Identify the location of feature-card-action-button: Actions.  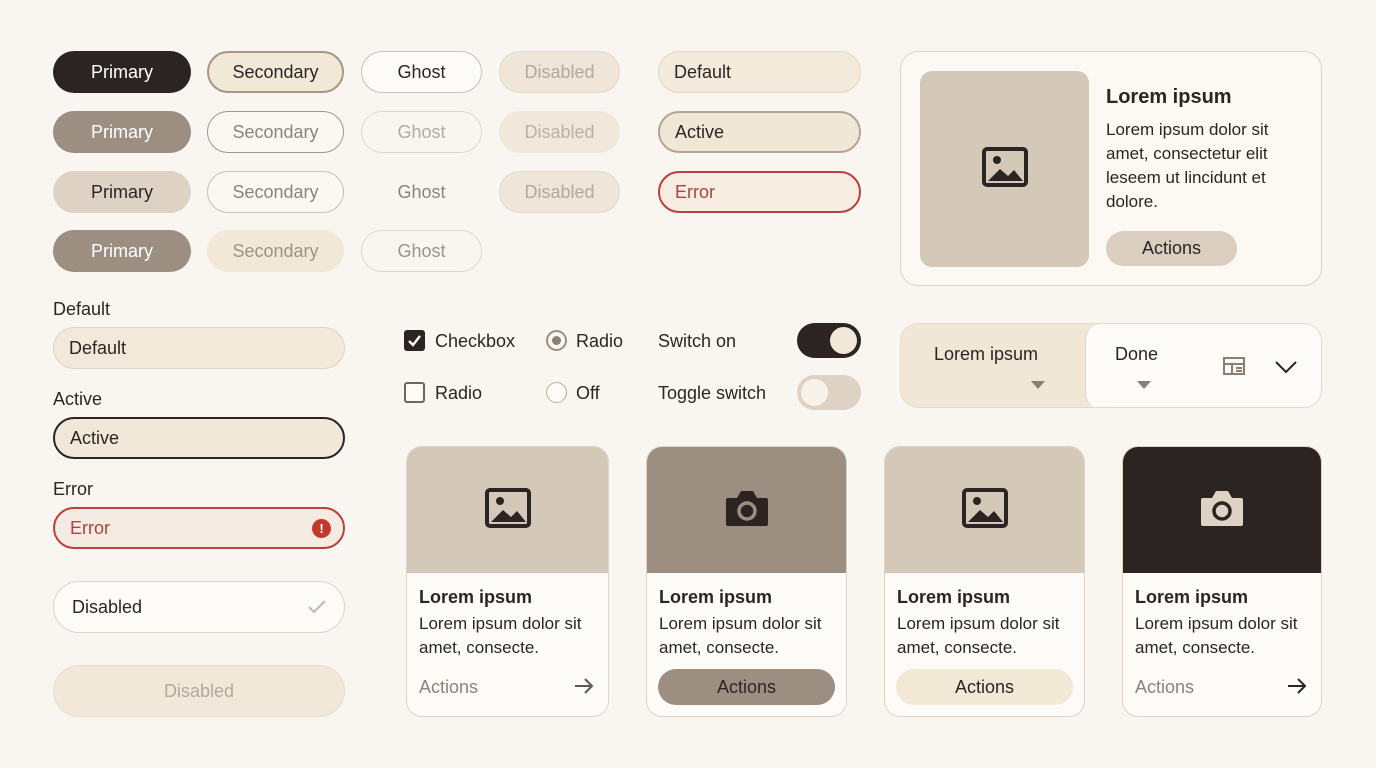
(1171, 248).